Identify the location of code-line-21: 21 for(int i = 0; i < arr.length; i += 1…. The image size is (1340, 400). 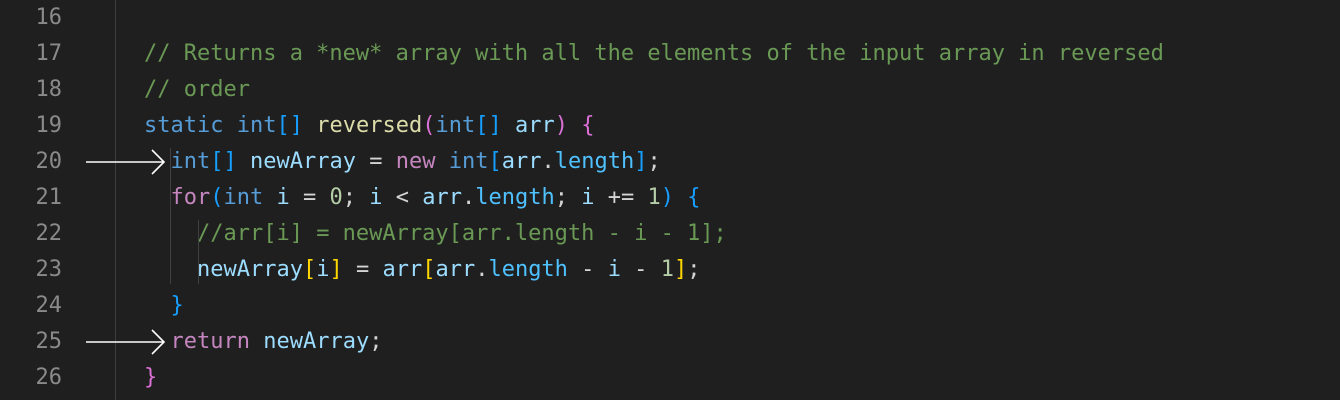
(670, 198).